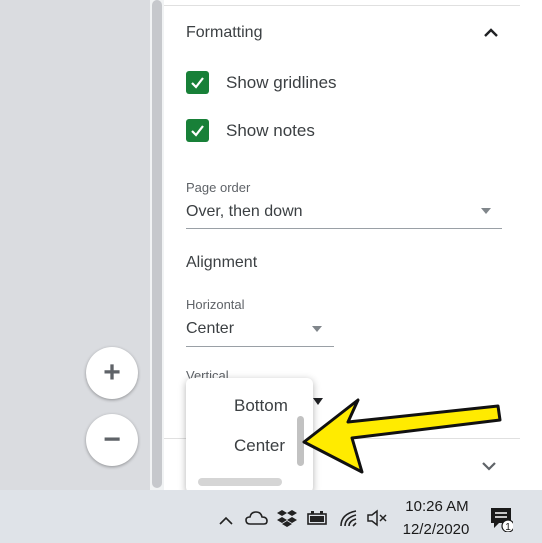 The image size is (542, 543). I want to click on preview-scrollbar-thumb, so click(157, 244).